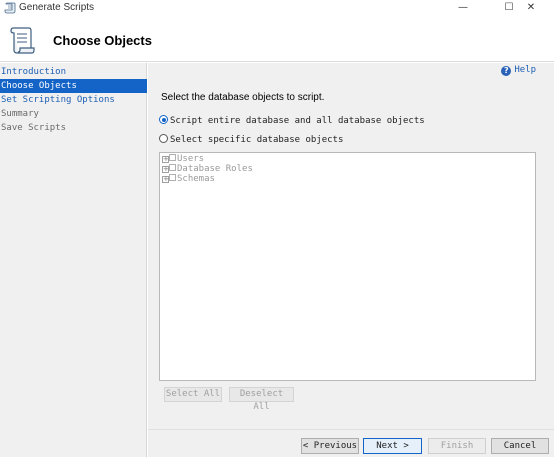 The image size is (554, 457). I want to click on minimize-button: —, so click(463, 8).